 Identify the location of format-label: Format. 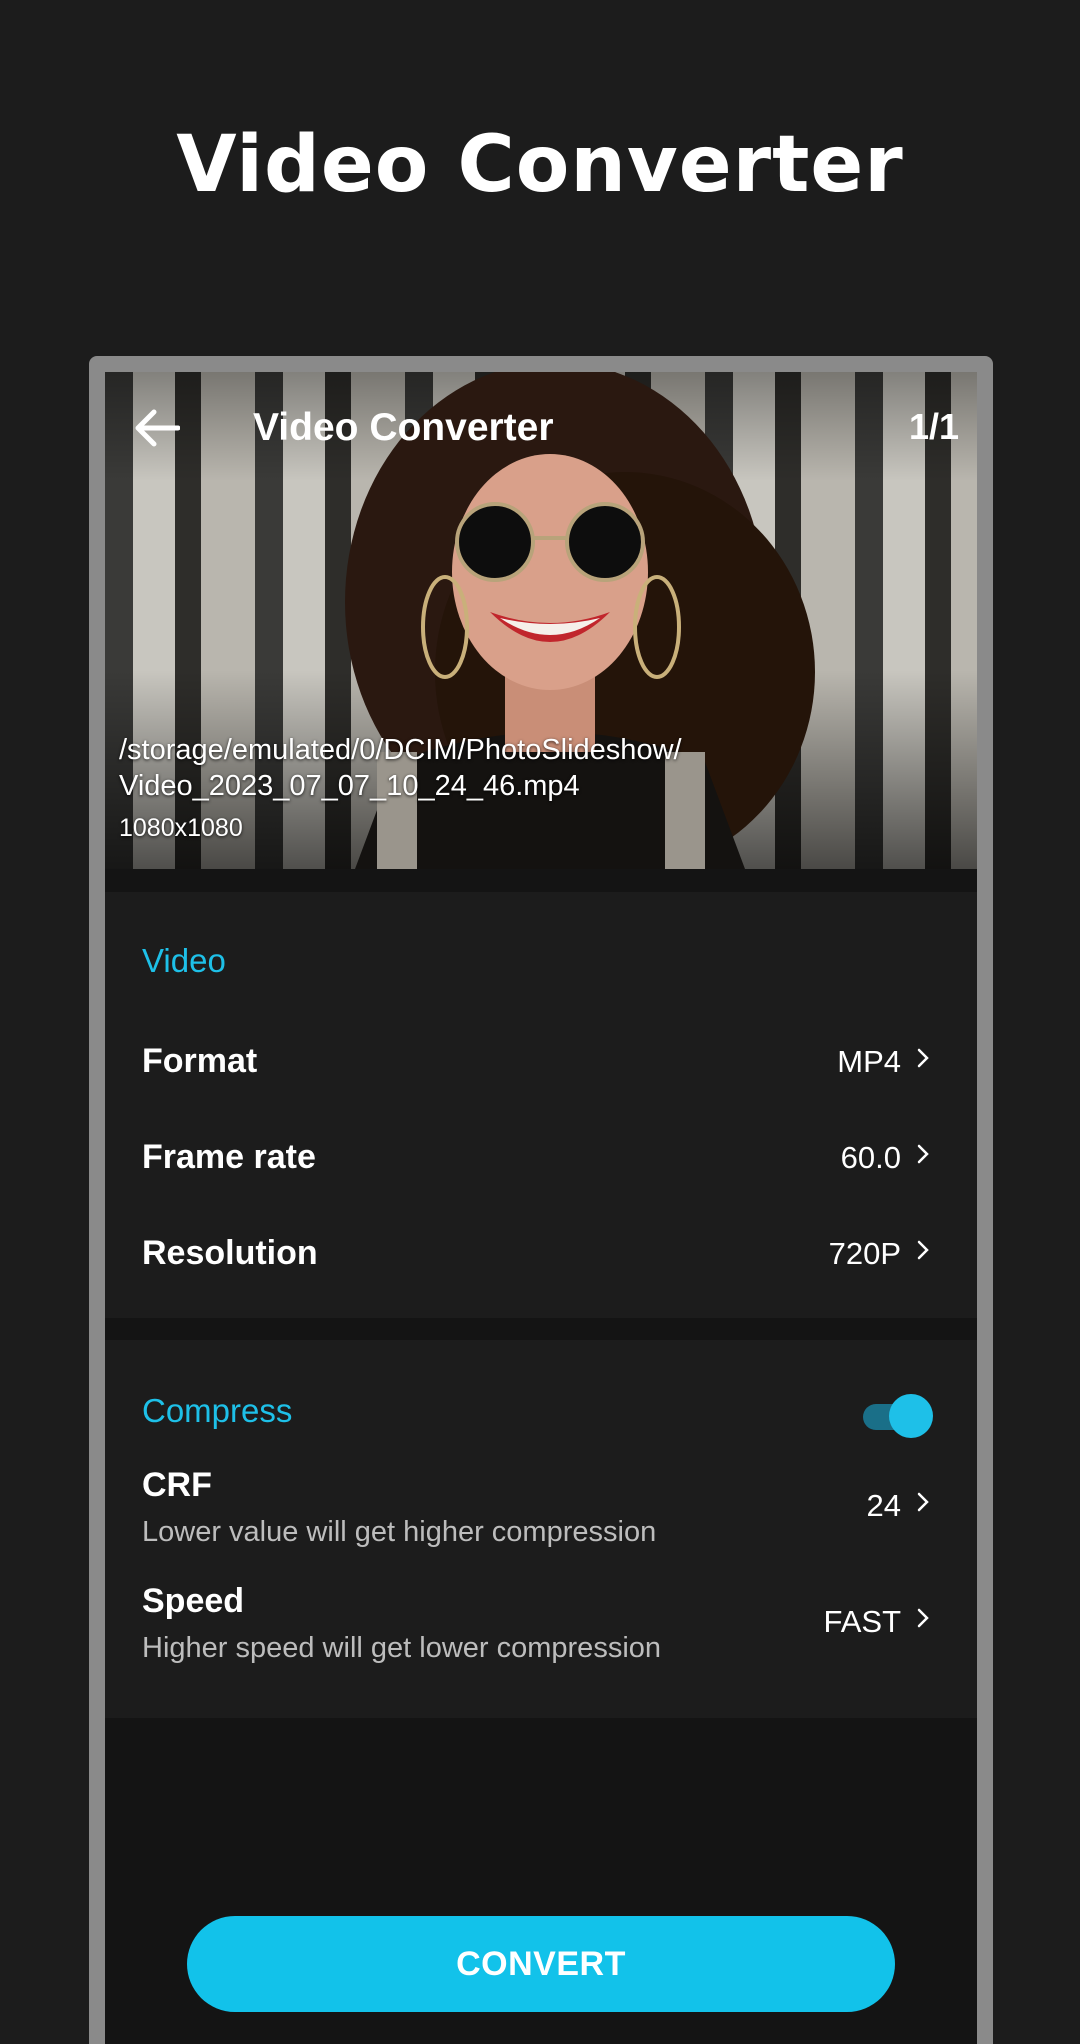
(200, 1061).